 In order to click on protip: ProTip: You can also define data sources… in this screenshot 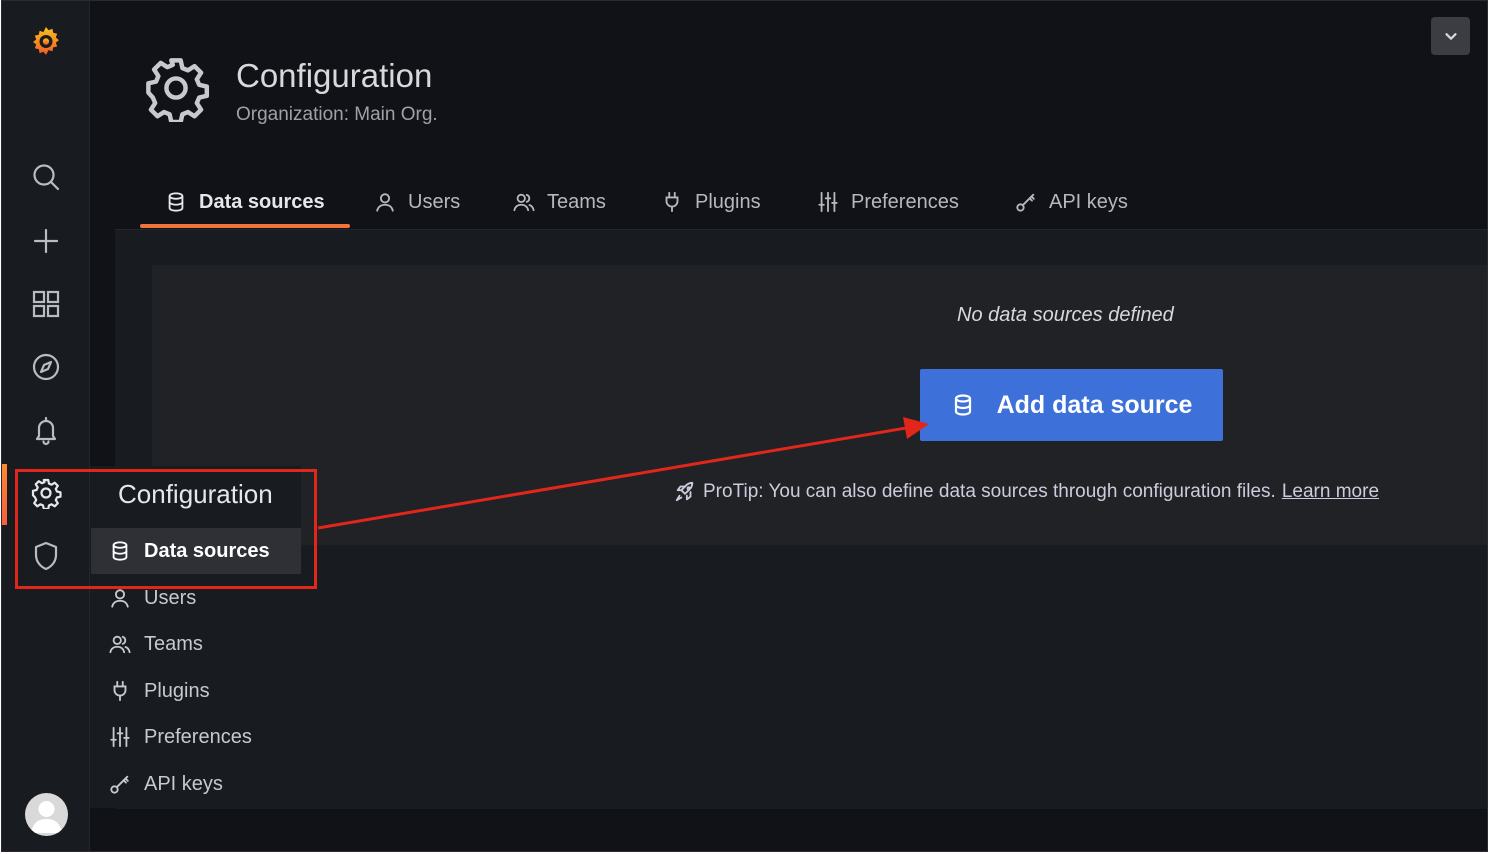, I will do `click(1026, 492)`.